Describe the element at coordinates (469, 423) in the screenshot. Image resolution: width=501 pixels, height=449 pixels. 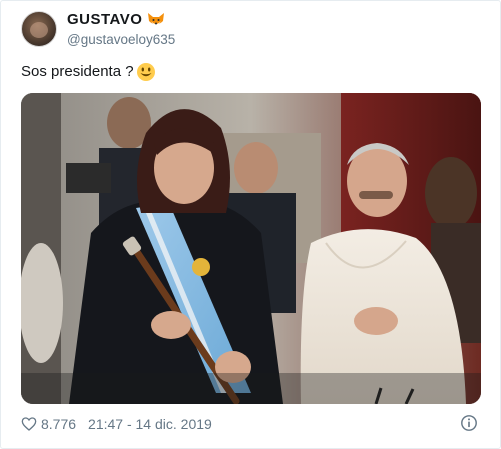
I see `info-icon` at that location.